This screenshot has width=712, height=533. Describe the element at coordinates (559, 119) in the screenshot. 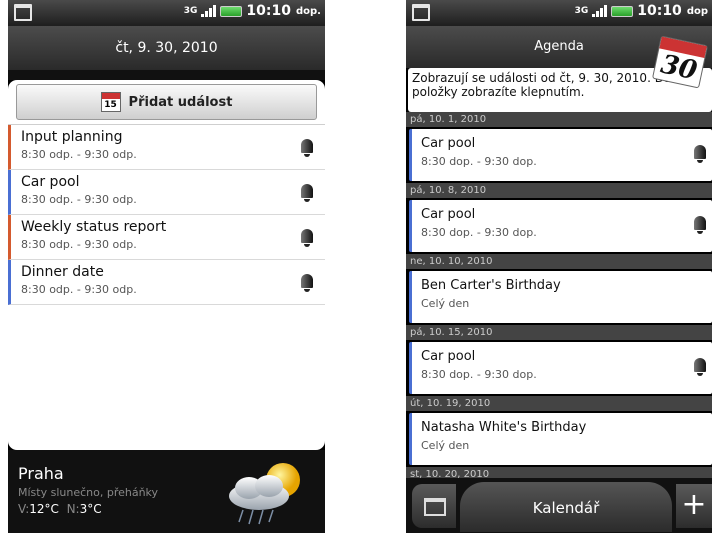

I see `day-header: pá, 10. 1, 2010` at that location.